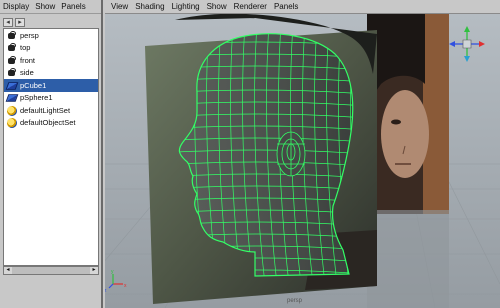 The image size is (500, 308). Describe the element at coordinates (51, 270) in the screenshot. I see `outliner-horizontal-scrollbar: ◂ ▸` at that location.